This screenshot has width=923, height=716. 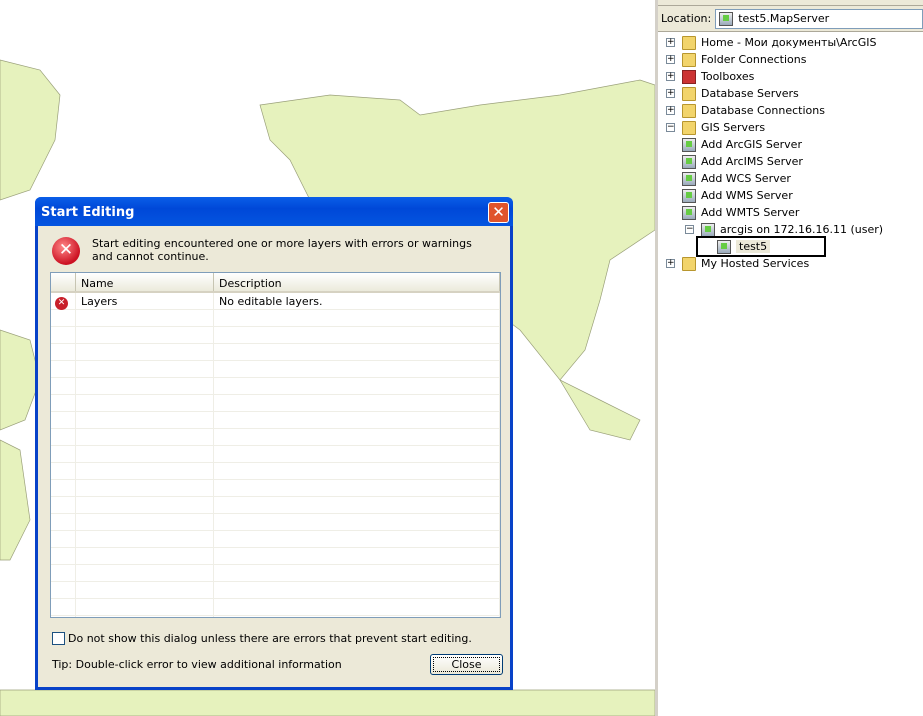 What do you see at coordinates (747, 195) in the screenshot?
I see `tree-item-label: Add WMS Server` at bounding box center [747, 195].